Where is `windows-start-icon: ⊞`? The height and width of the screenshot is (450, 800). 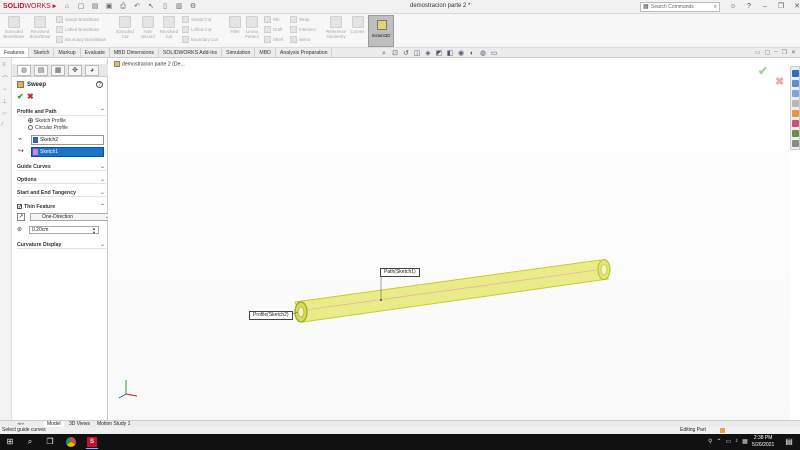 windows-start-icon: ⊞ is located at coordinates (10, 442).